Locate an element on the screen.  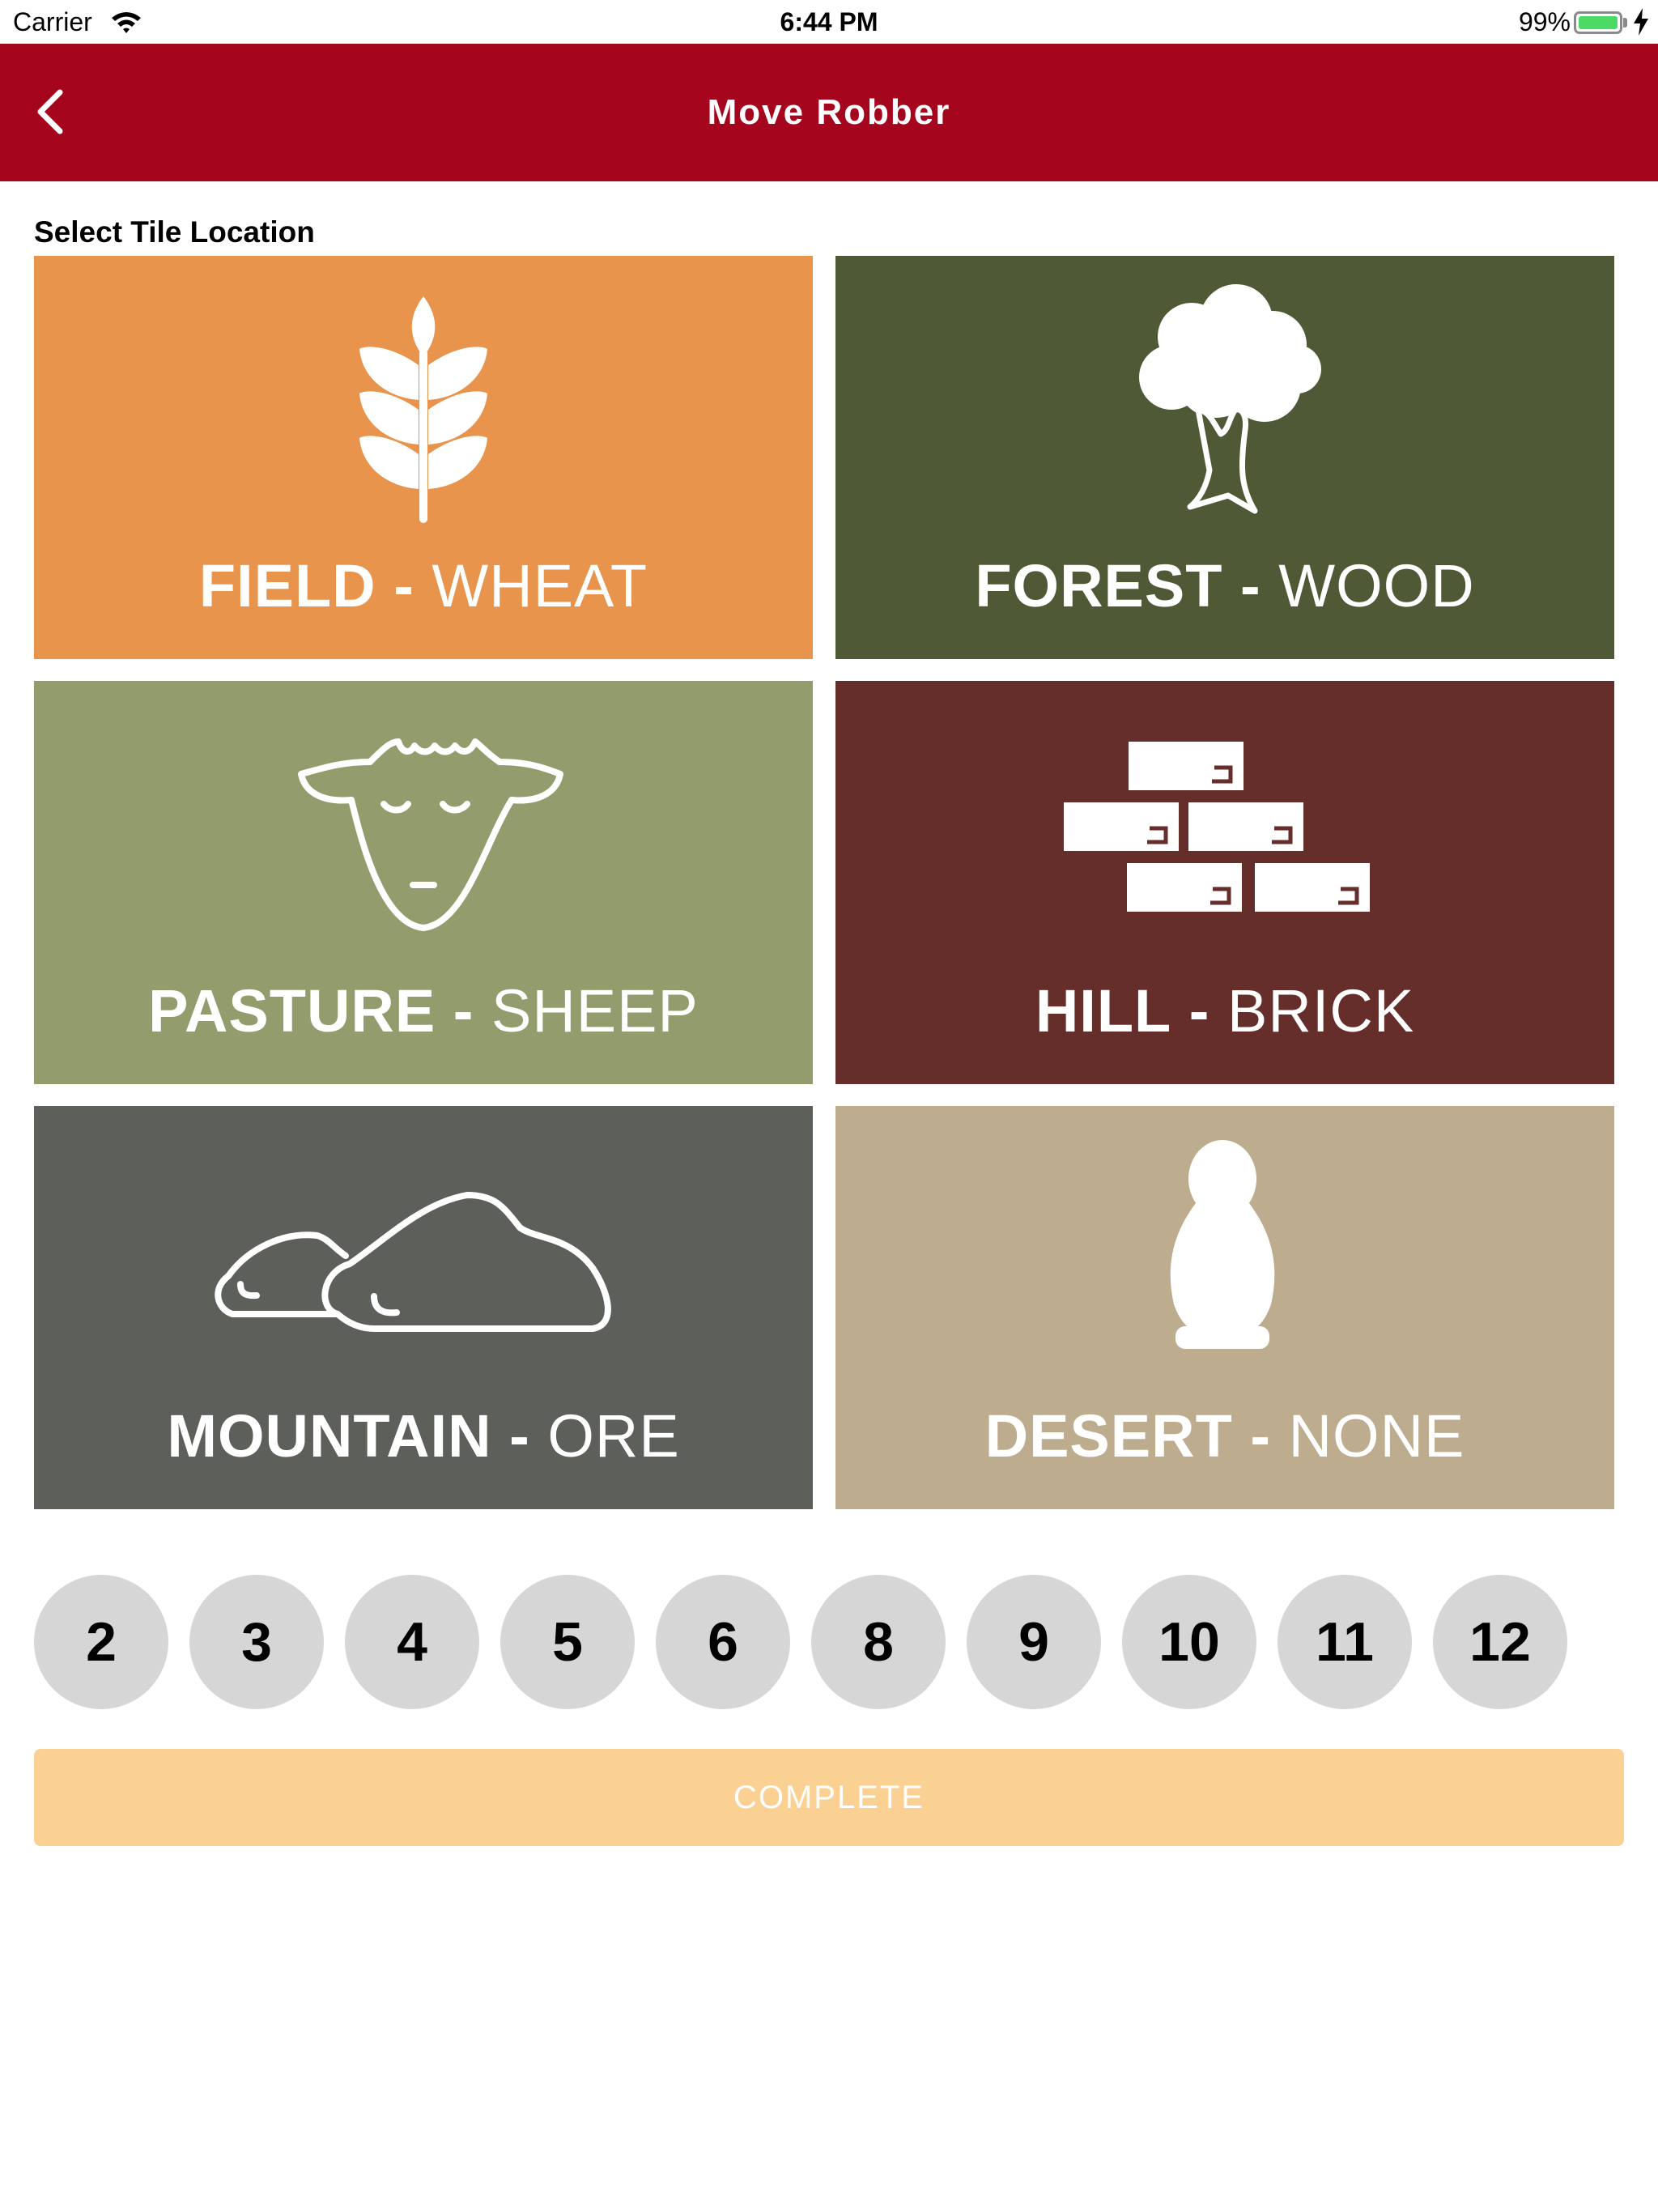
tile-pasture: PASTURE - SHEEP is located at coordinates (423, 883).